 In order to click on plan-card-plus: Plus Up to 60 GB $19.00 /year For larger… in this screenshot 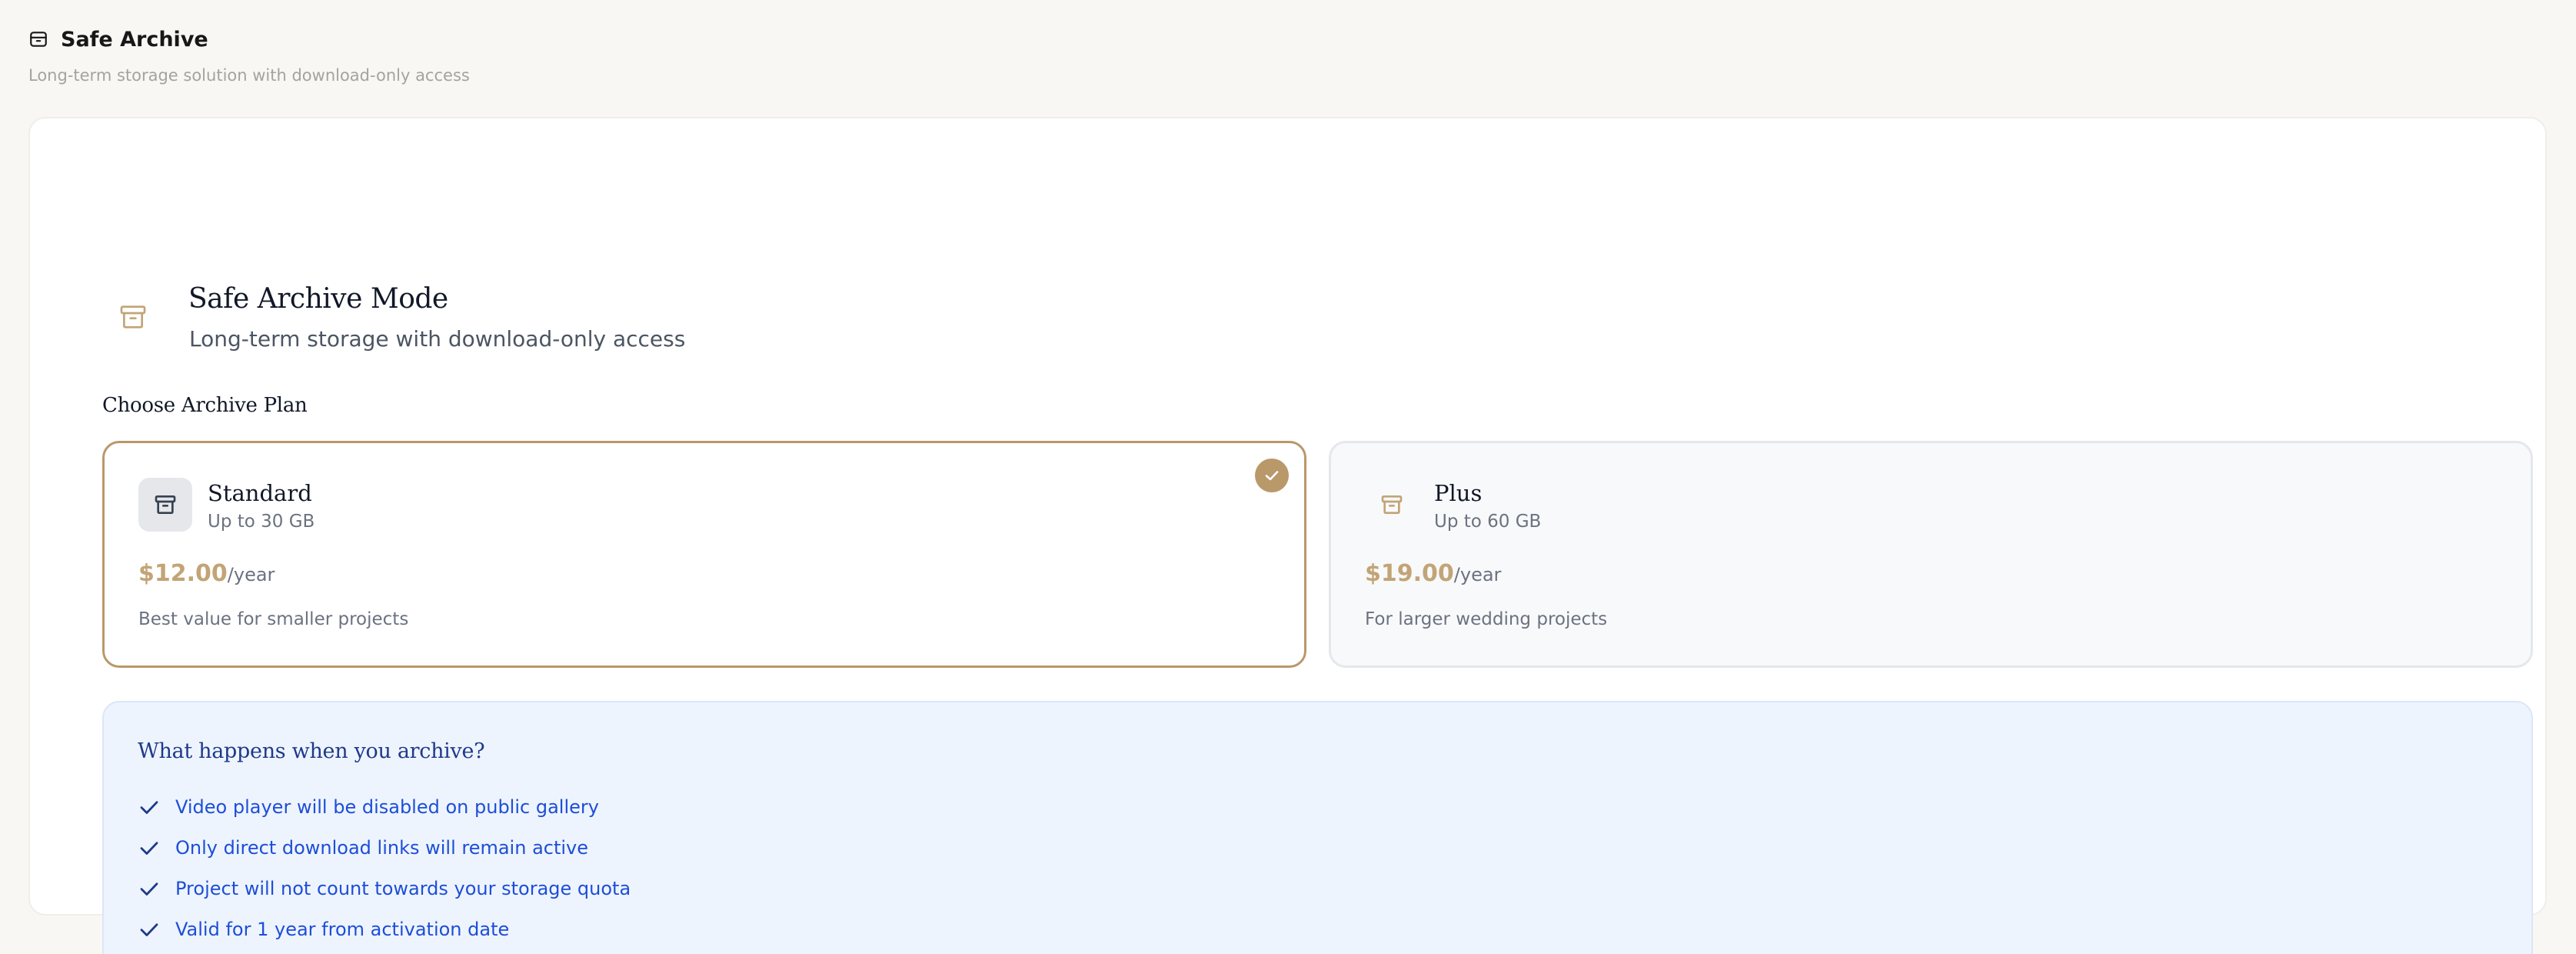, I will do `click(1931, 554)`.